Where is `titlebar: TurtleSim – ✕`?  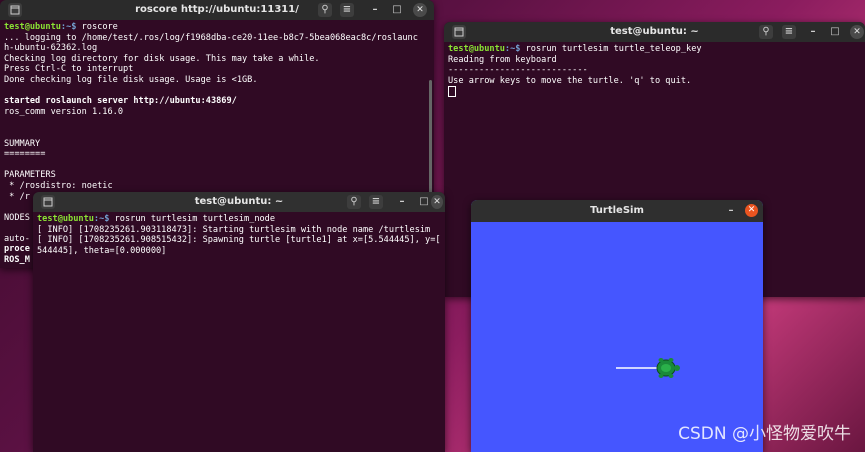 titlebar: TurtleSim – ✕ is located at coordinates (617, 211).